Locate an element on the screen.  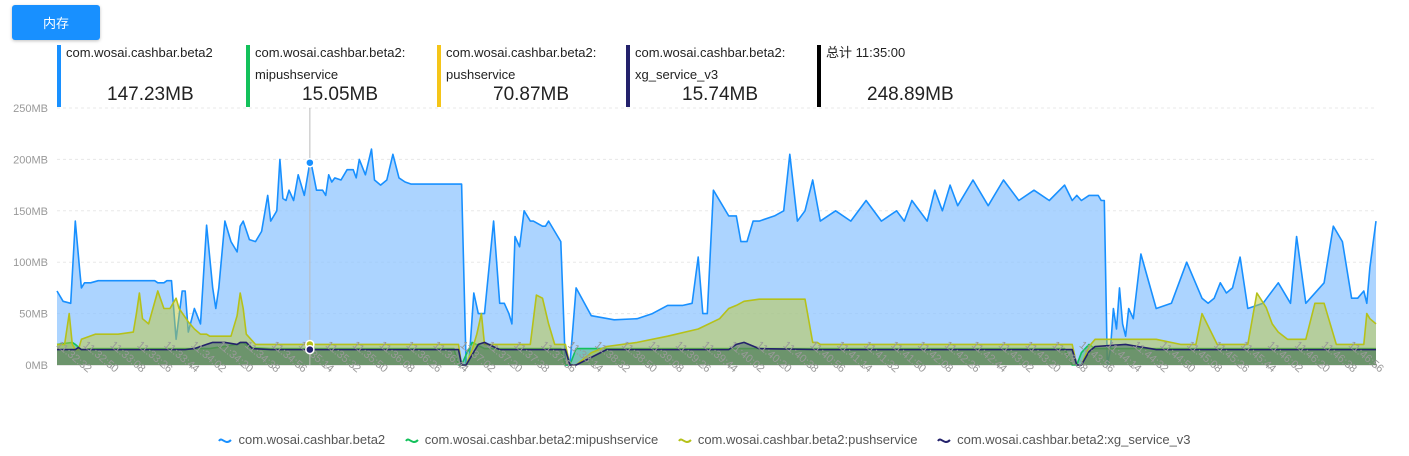
legend-item-main: com.wosai.cashbar.beta2 is located at coordinates (301, 439).